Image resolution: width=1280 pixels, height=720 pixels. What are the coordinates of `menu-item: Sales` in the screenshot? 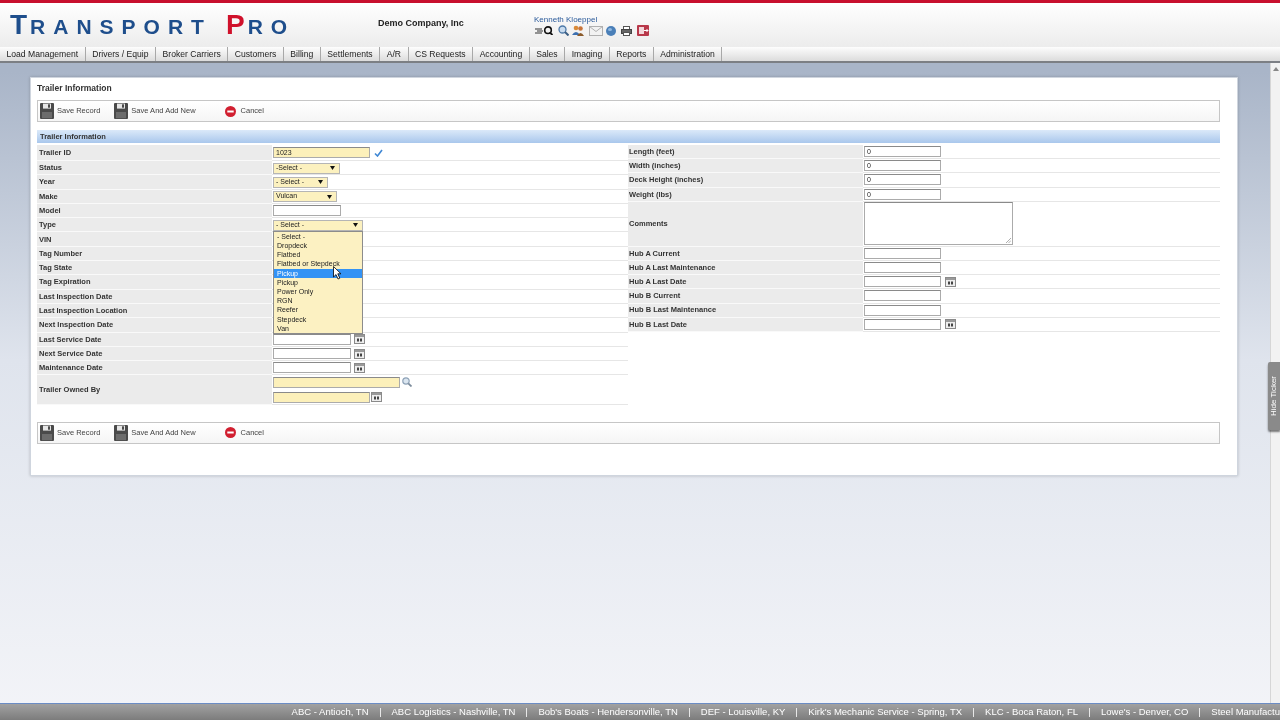 It's located at (547, 54).